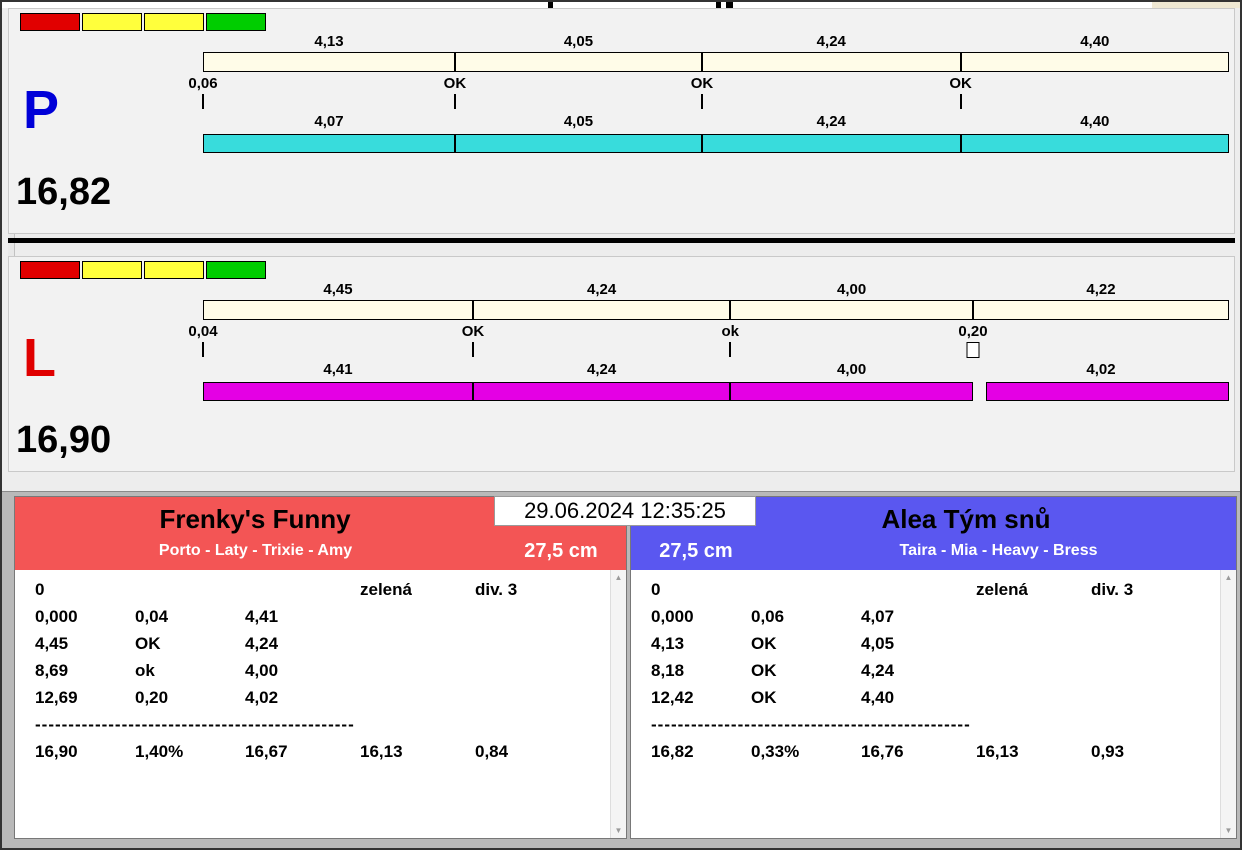  Describe the element at coordinates (933, 616) in the screenshot. I see `result-row: 0,000 0,06 4,07` at that location.